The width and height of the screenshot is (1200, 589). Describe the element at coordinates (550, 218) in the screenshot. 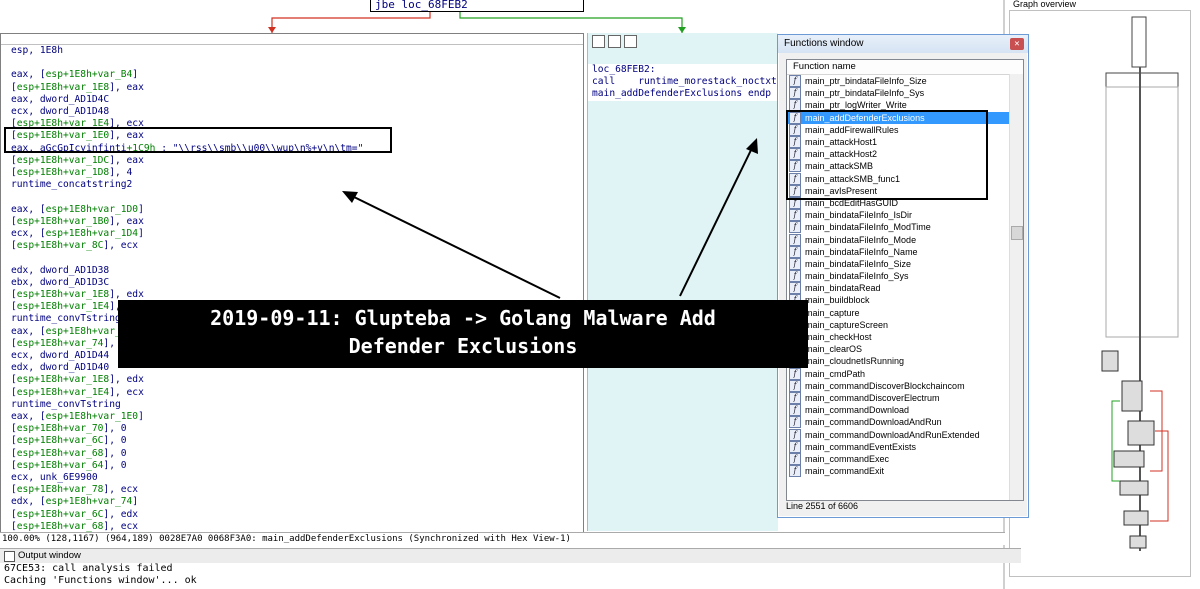

I see `annotation-arrows` at that location.